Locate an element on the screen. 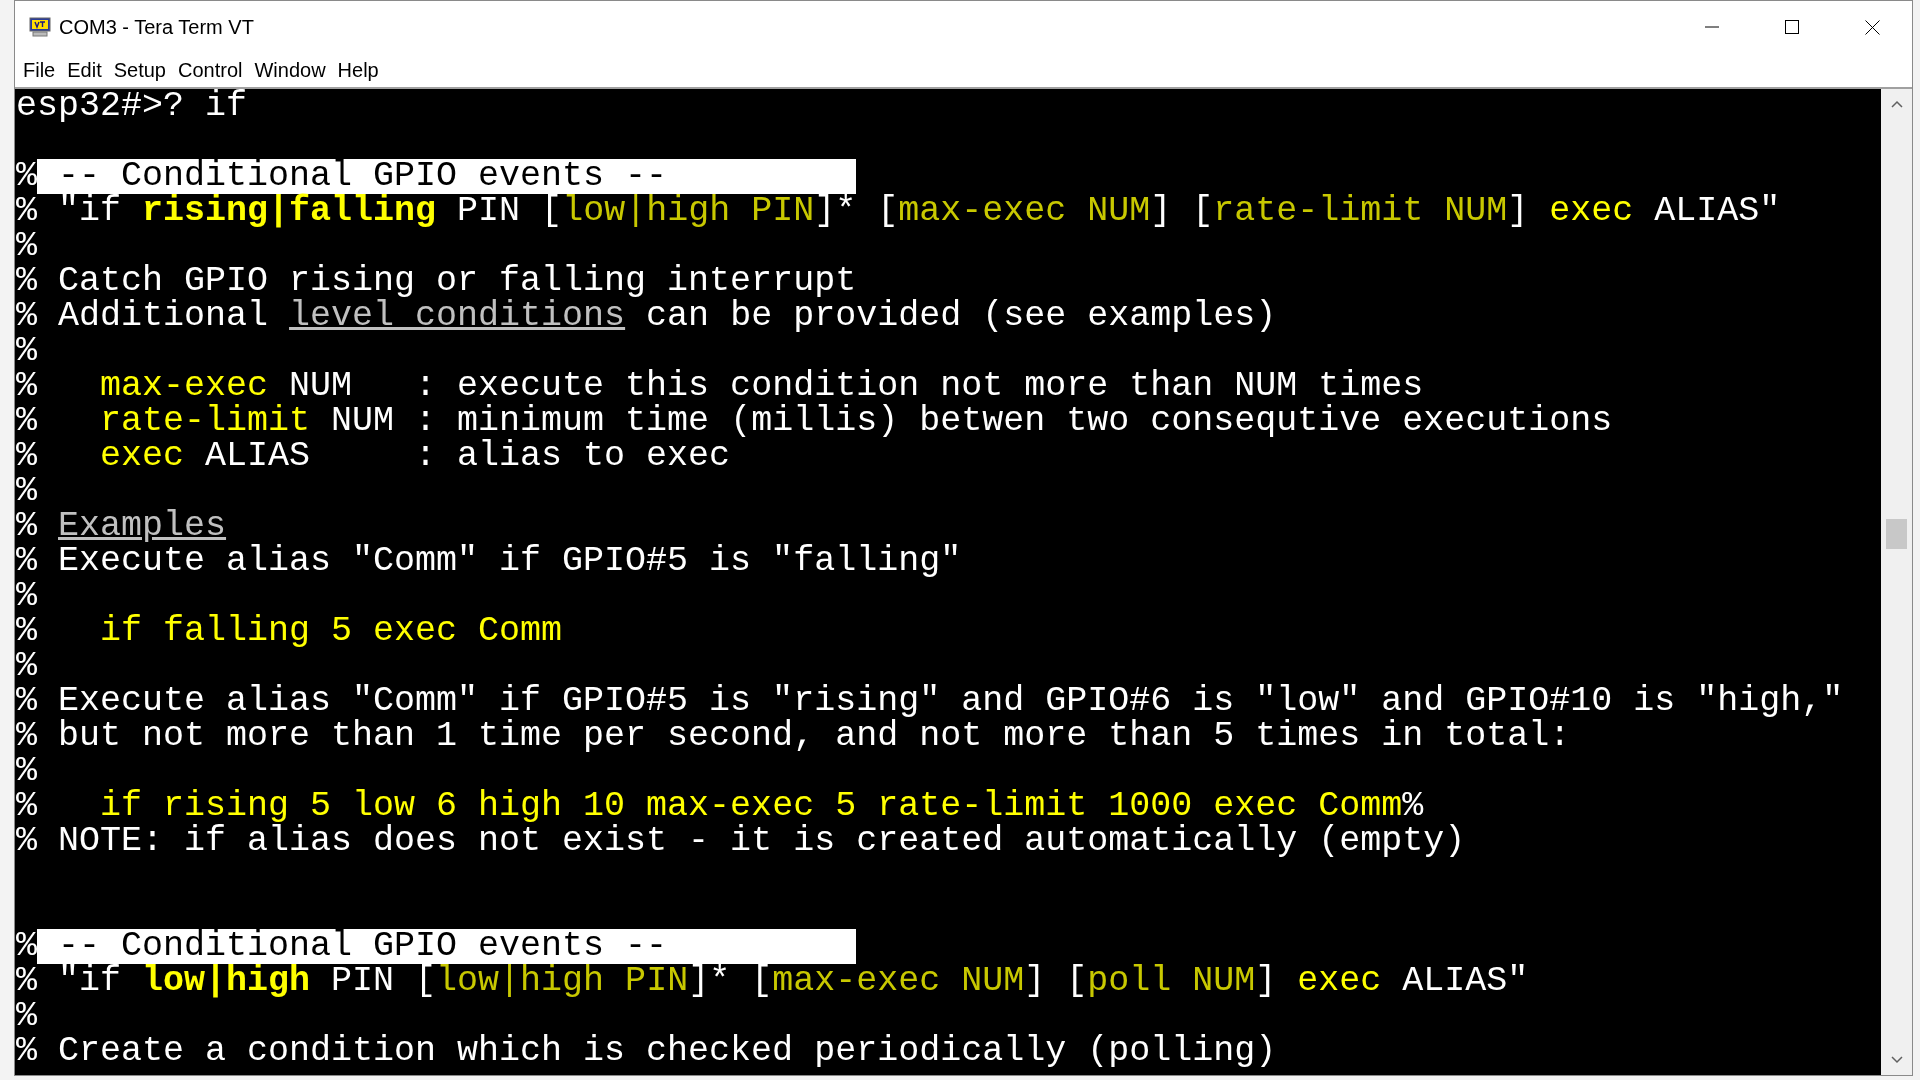 The width and height of the screenshot is (1920, 1080). terminal-line: % Catch GPIO rising or falling interrupt is located at coordinates (436, 281).